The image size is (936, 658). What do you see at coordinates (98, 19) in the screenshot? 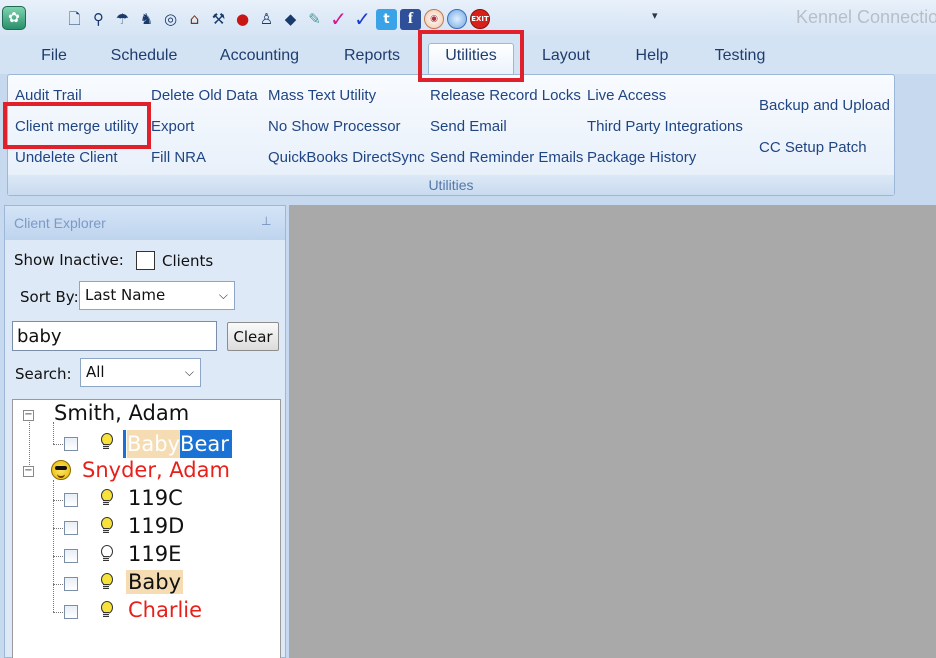
I see `binoculars-icon: ⚲` at bounding box center [98, 19].